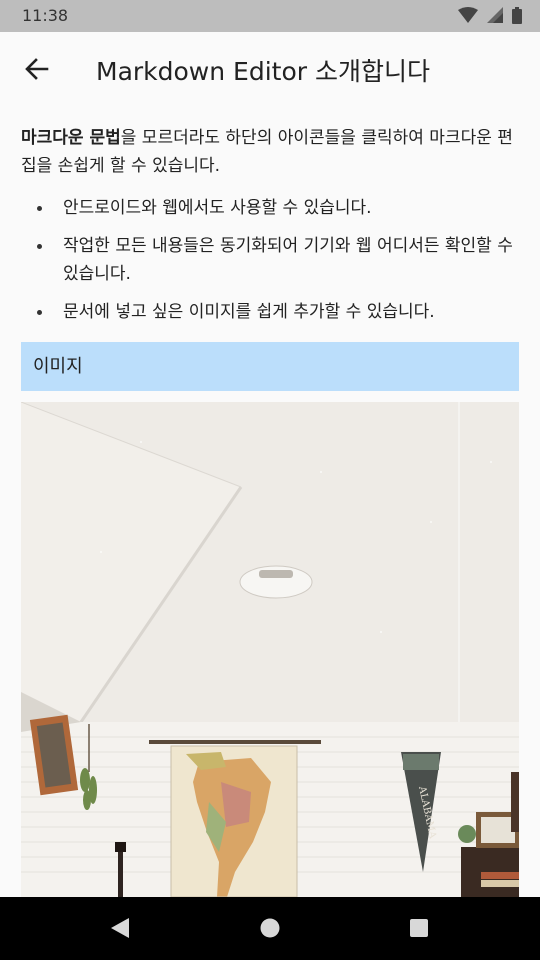 Image resolution: width=540 pixels, height=960 pixels. What do you see at coordinates (270, 366) in the screenshot?
I see `image-section-header: 이미지` at bounding box center [270, 366].